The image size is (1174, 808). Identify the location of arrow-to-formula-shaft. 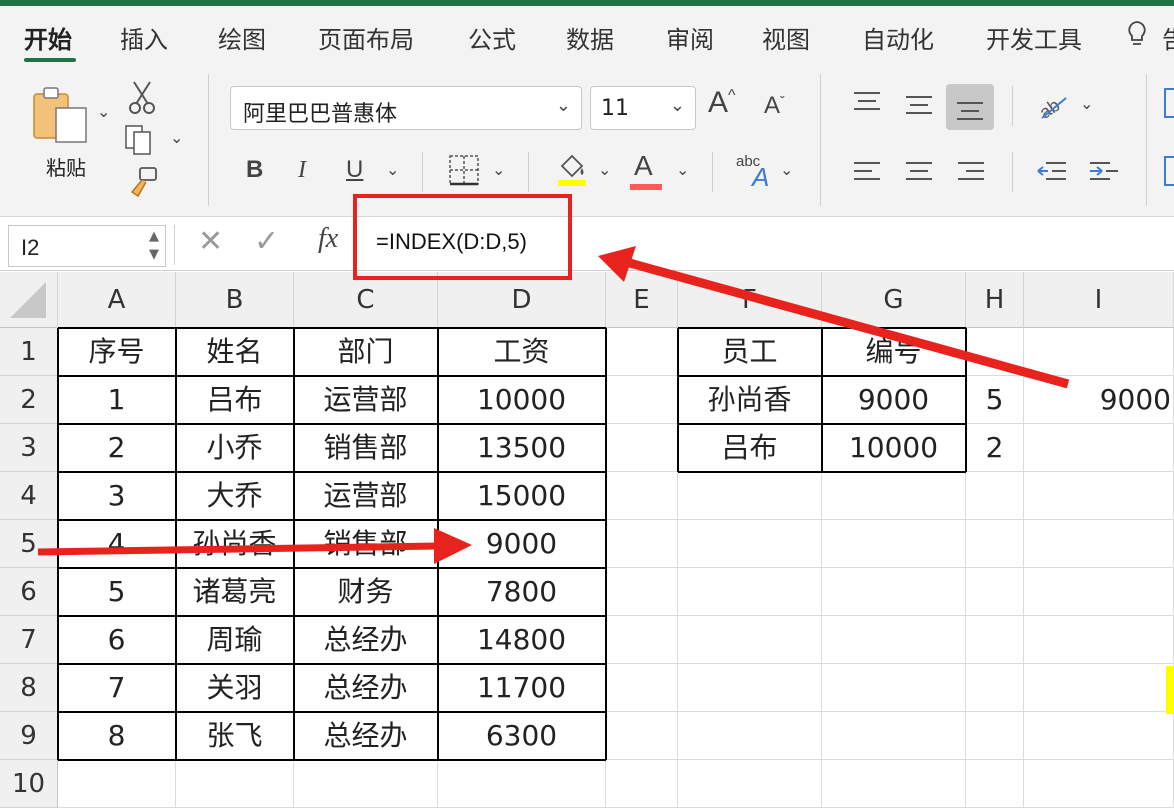
(847, 323).